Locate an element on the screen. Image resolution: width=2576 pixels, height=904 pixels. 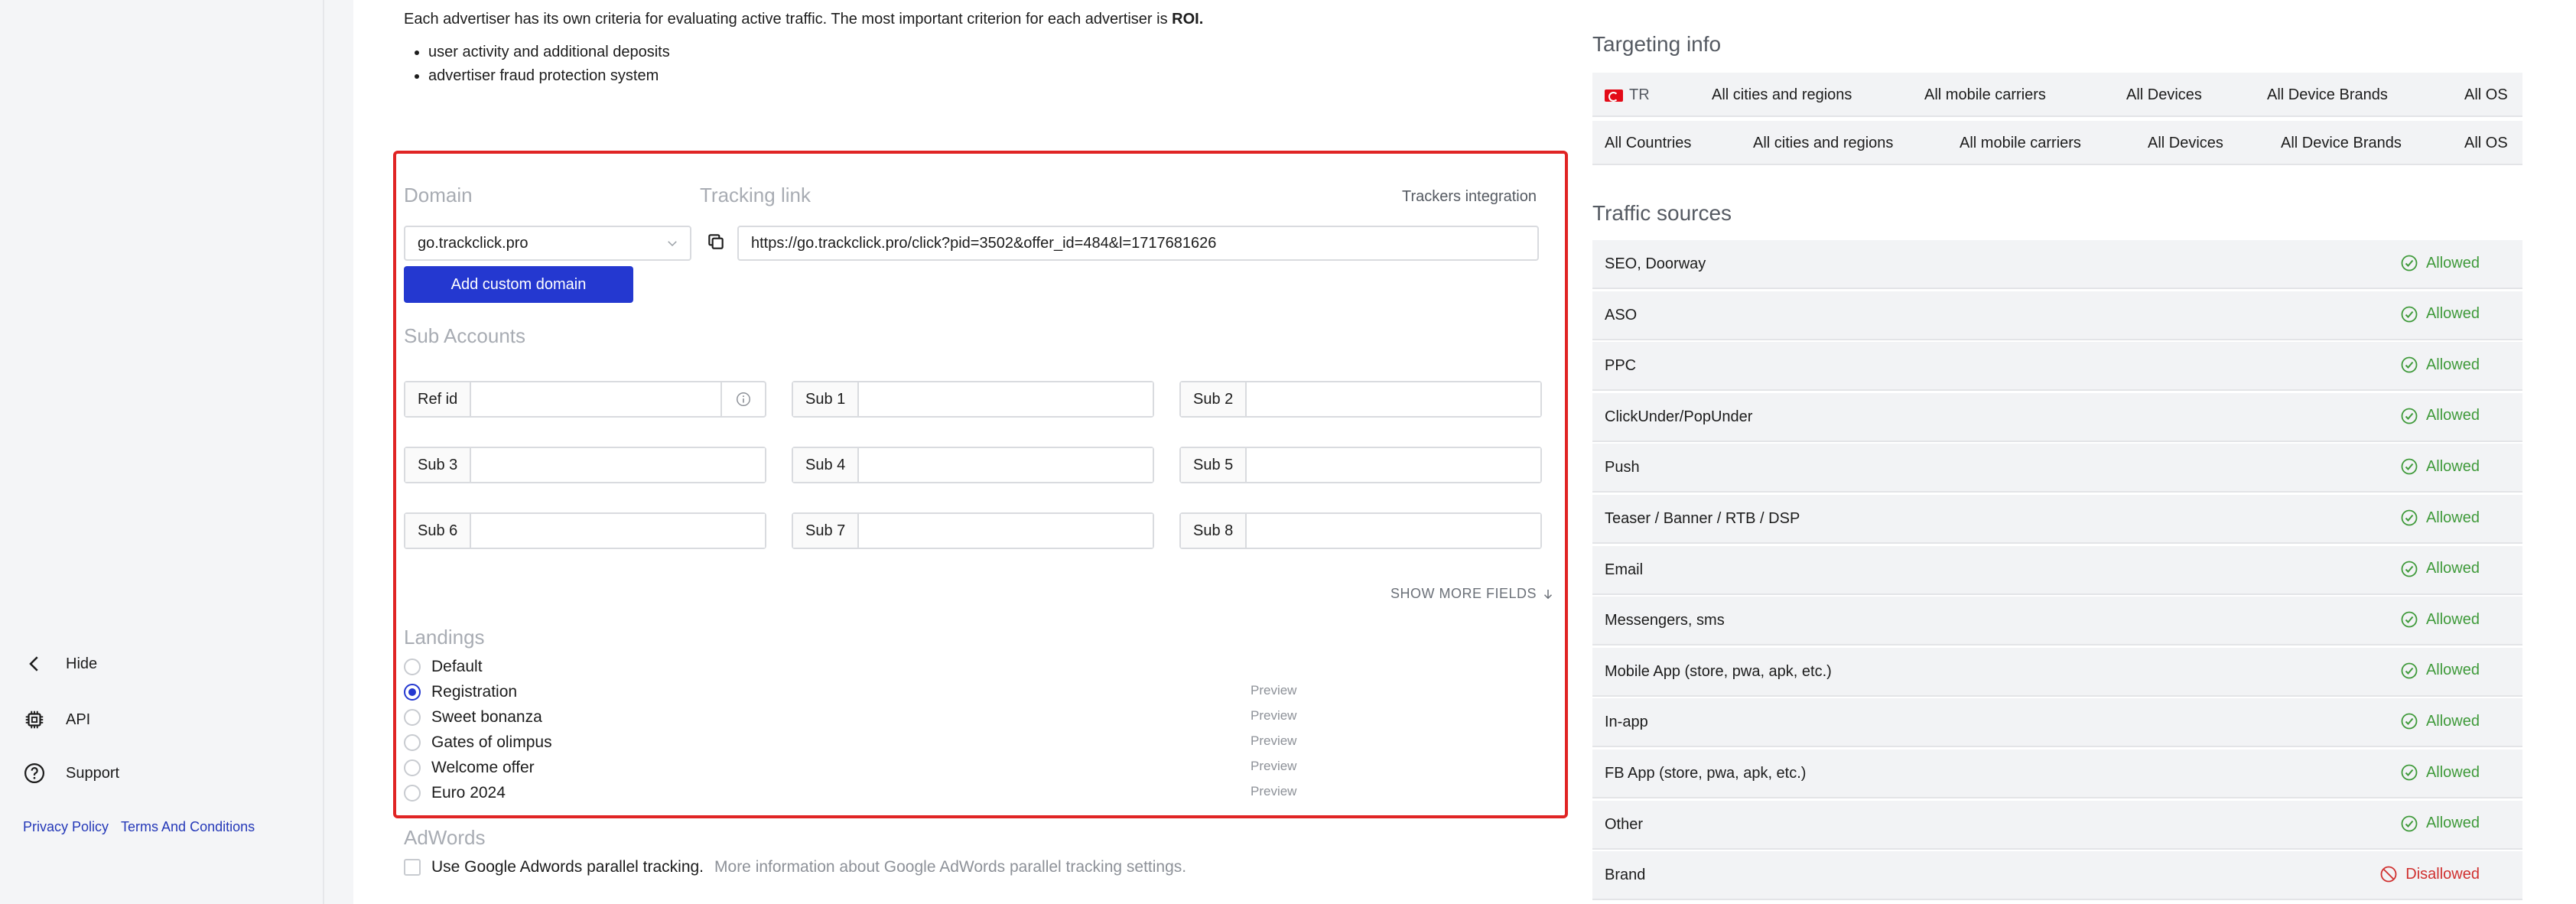
hide-sidebar-button: Hide is located at coordinates (60, 663).